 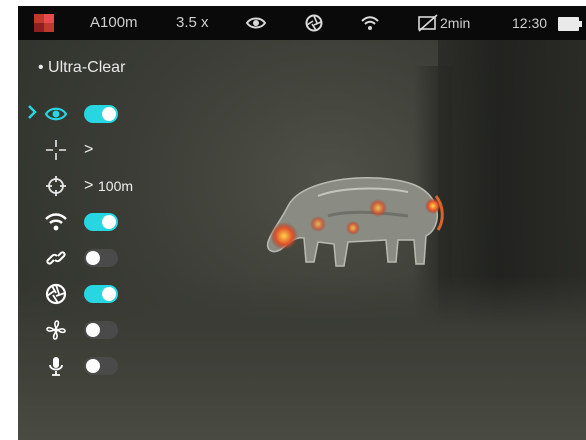 What do you see at coordinates (530, 23) in the screenshot?
I see `clock: 12:30` at bounding box center [530, 23].